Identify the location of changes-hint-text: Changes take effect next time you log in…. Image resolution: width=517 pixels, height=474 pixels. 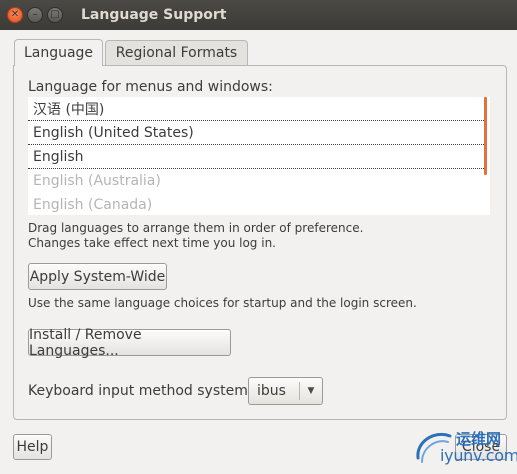
(152, 243).